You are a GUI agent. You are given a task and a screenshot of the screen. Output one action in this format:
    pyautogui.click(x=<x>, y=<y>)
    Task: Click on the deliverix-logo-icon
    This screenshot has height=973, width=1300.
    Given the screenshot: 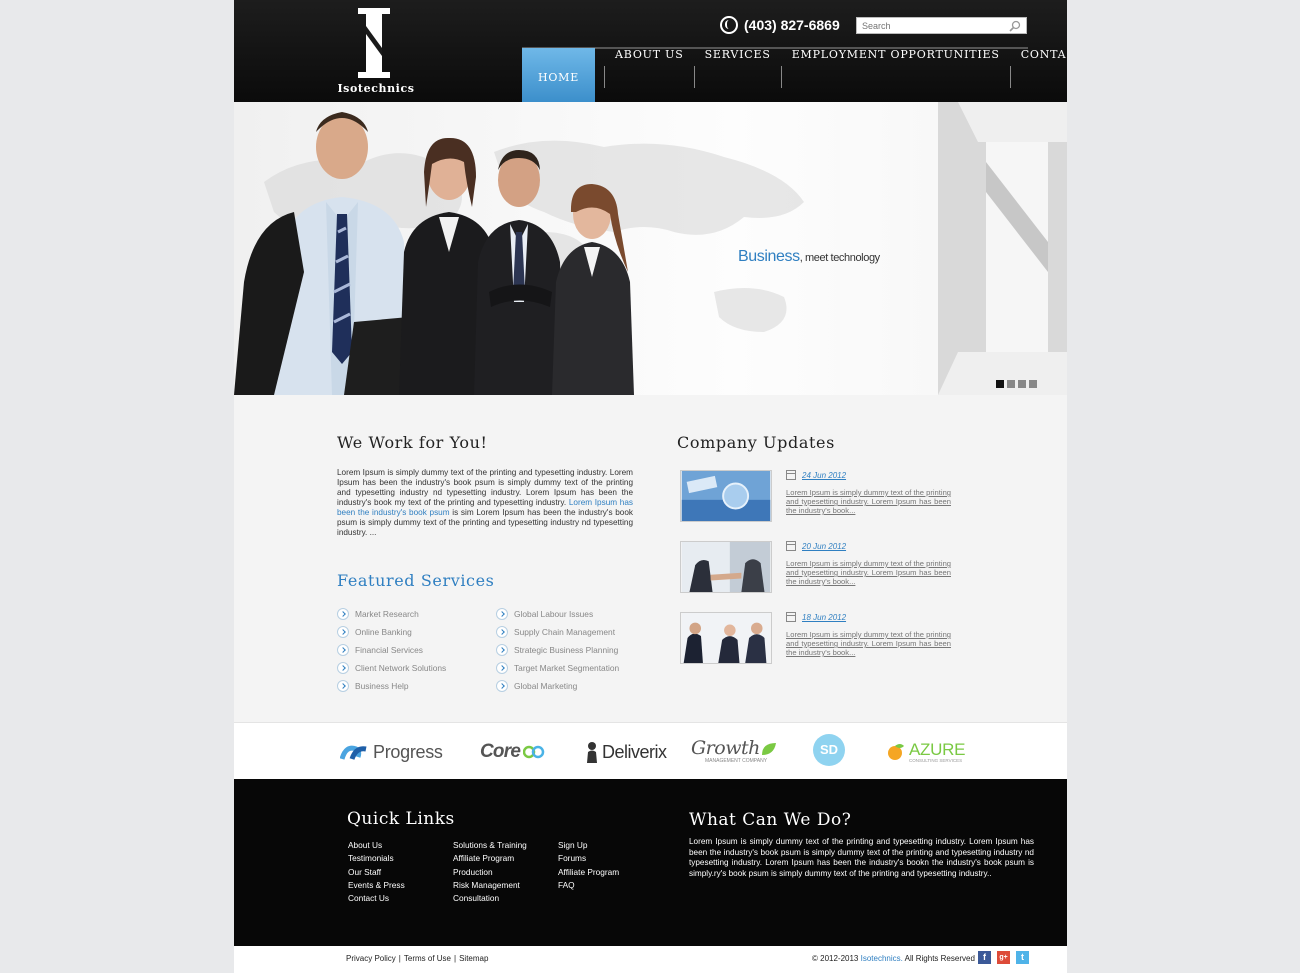 What is the action you would take?
    pyautogui.click(x=592, y=752)
    